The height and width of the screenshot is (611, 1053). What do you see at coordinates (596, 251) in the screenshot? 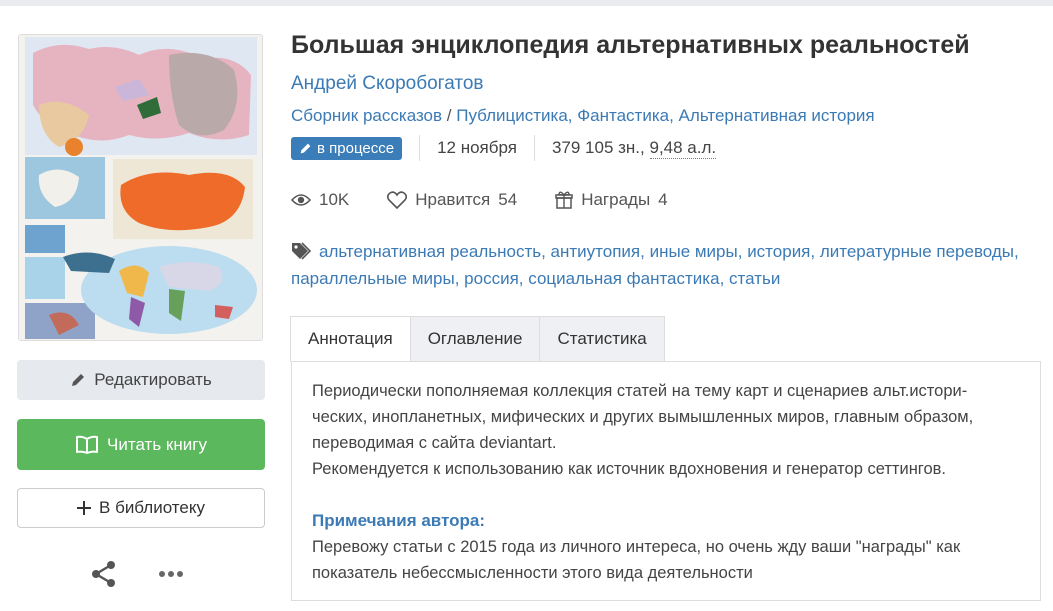
I see `tag-link: антиутопия` at bounding box center [596, 251].